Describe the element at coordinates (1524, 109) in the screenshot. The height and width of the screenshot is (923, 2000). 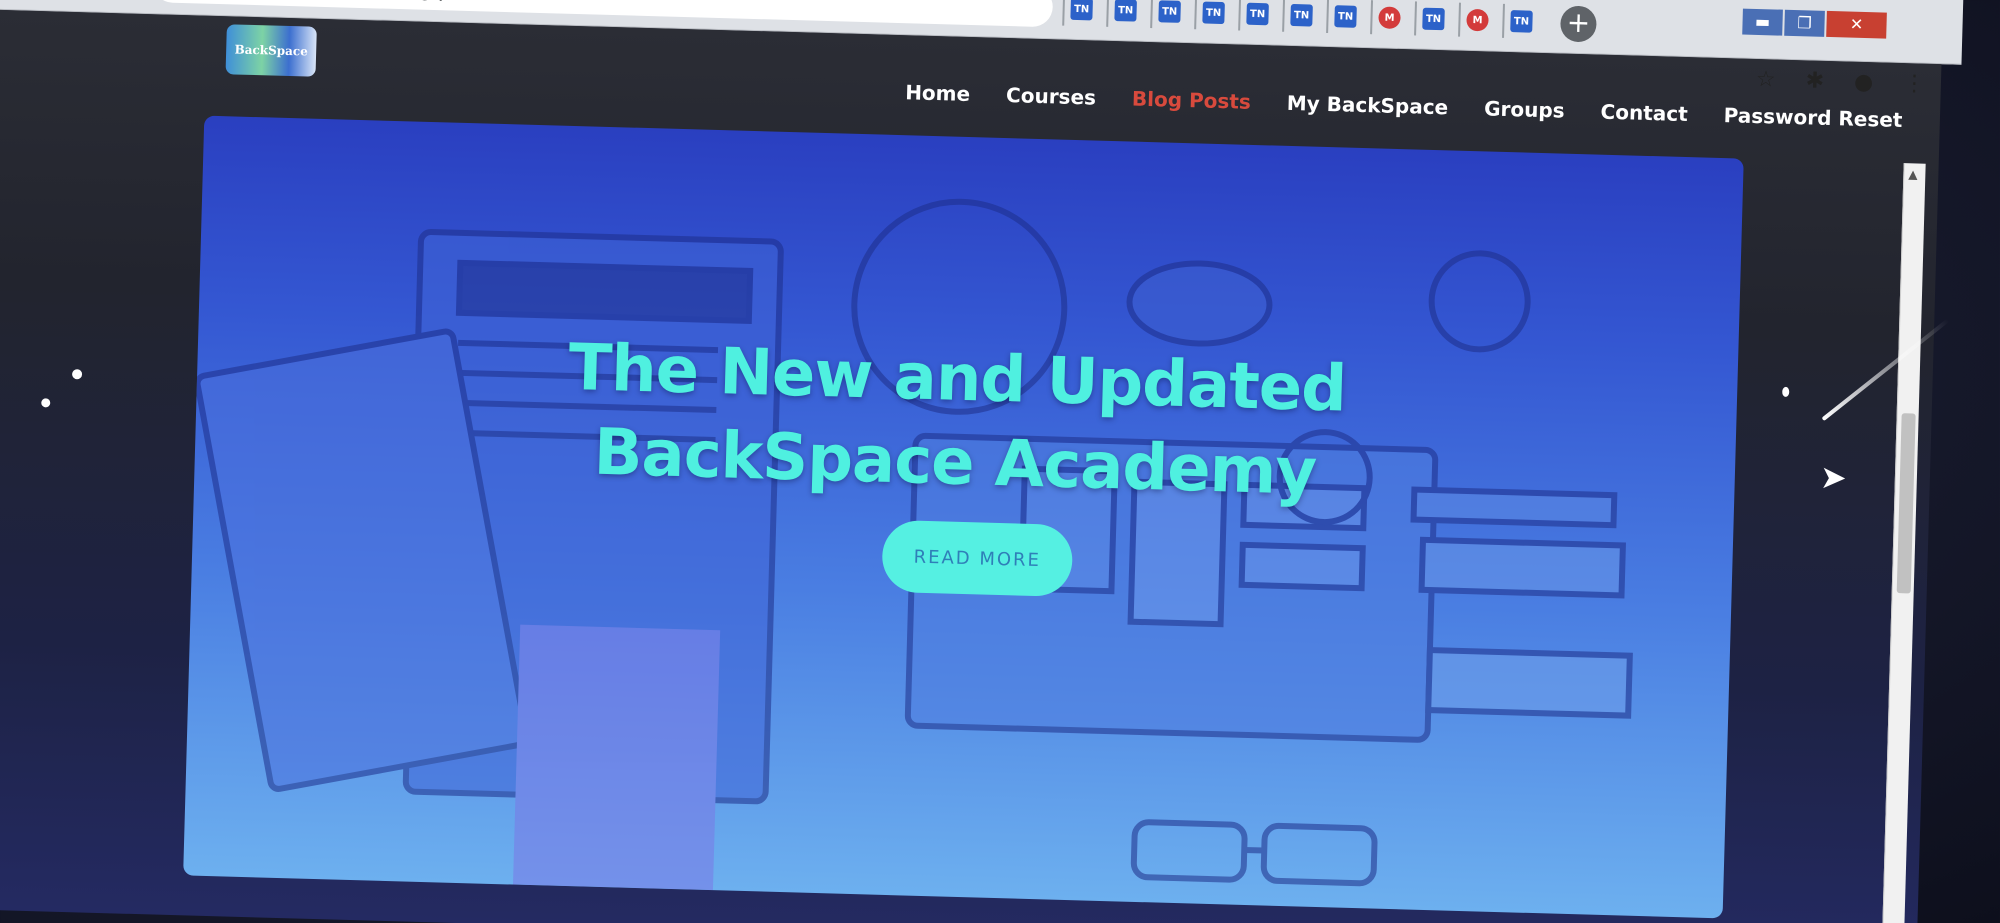
I see `nav-groups: Groups` at that location.